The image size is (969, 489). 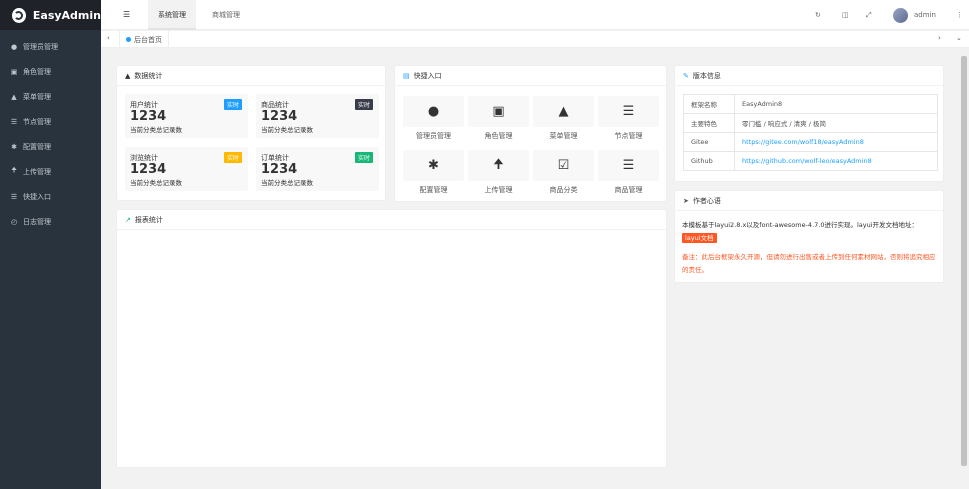 I want to click on fullscreen-icon: ⤢, so click(x=869, y=15).